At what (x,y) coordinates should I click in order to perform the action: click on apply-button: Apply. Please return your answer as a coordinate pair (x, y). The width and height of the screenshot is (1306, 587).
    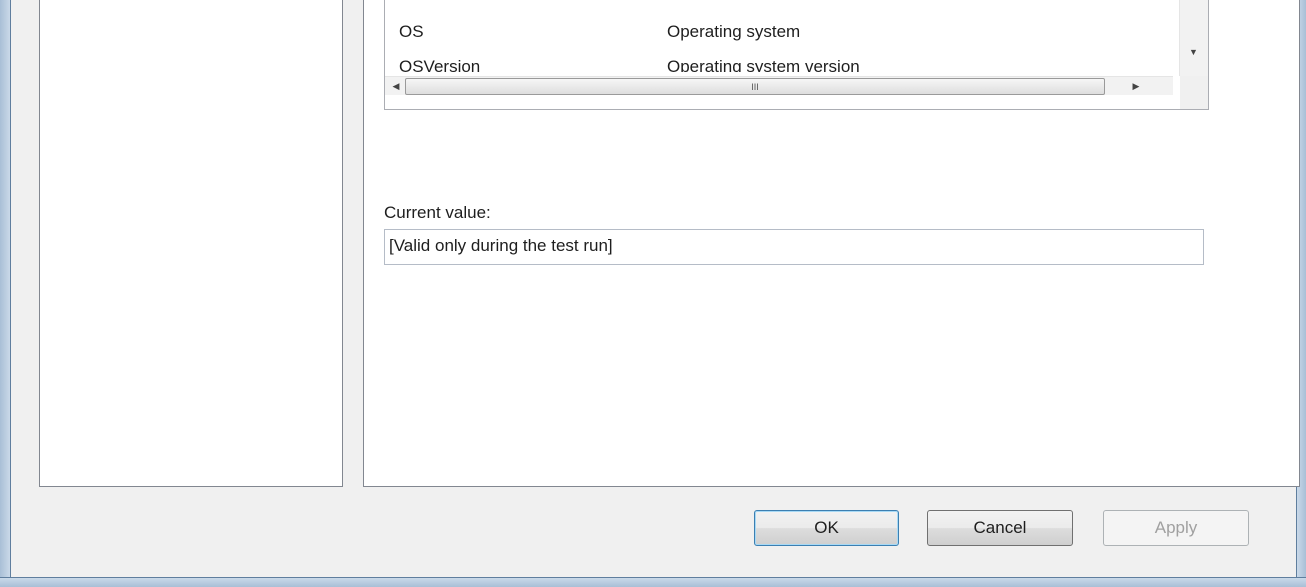
    Looking at the image, I should click on (1176, 528).